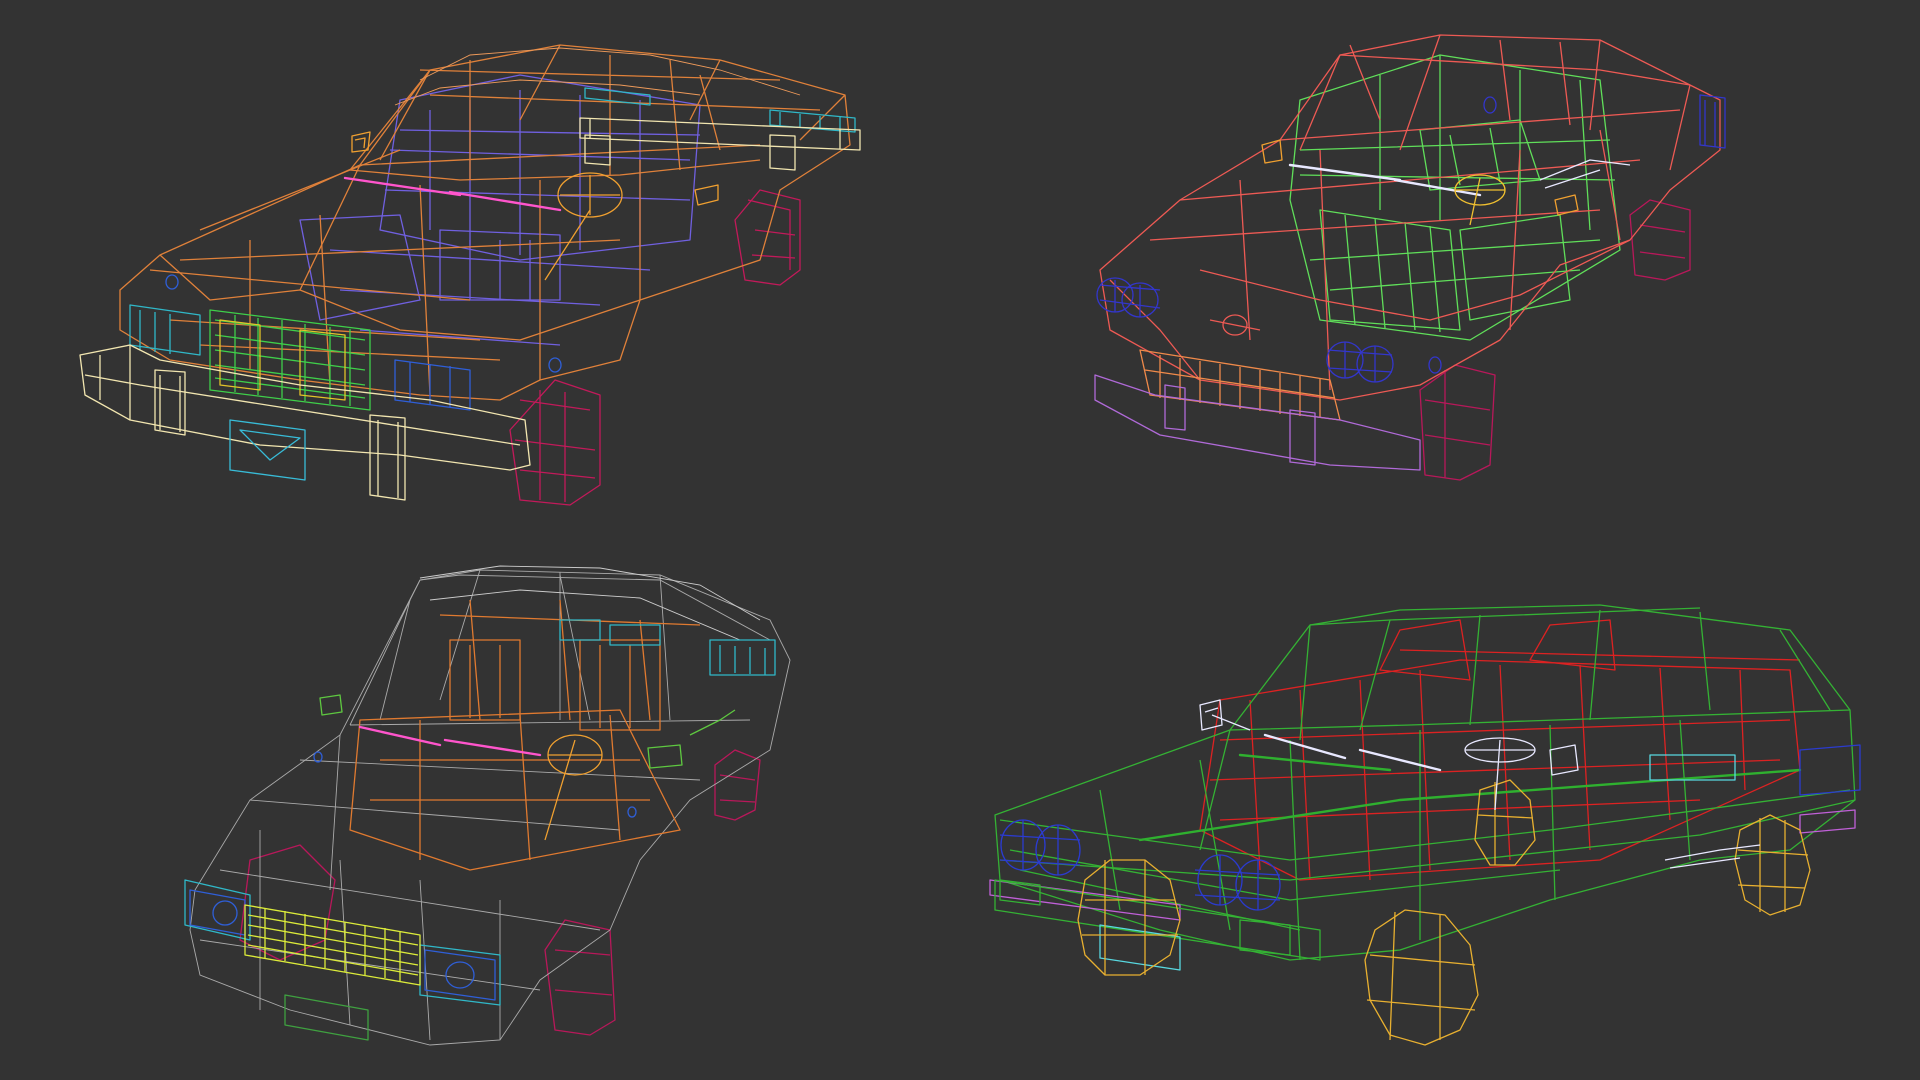  Describe the element at coordinates (667, 647) in the screenshot. I see `rear-trim` at that location.